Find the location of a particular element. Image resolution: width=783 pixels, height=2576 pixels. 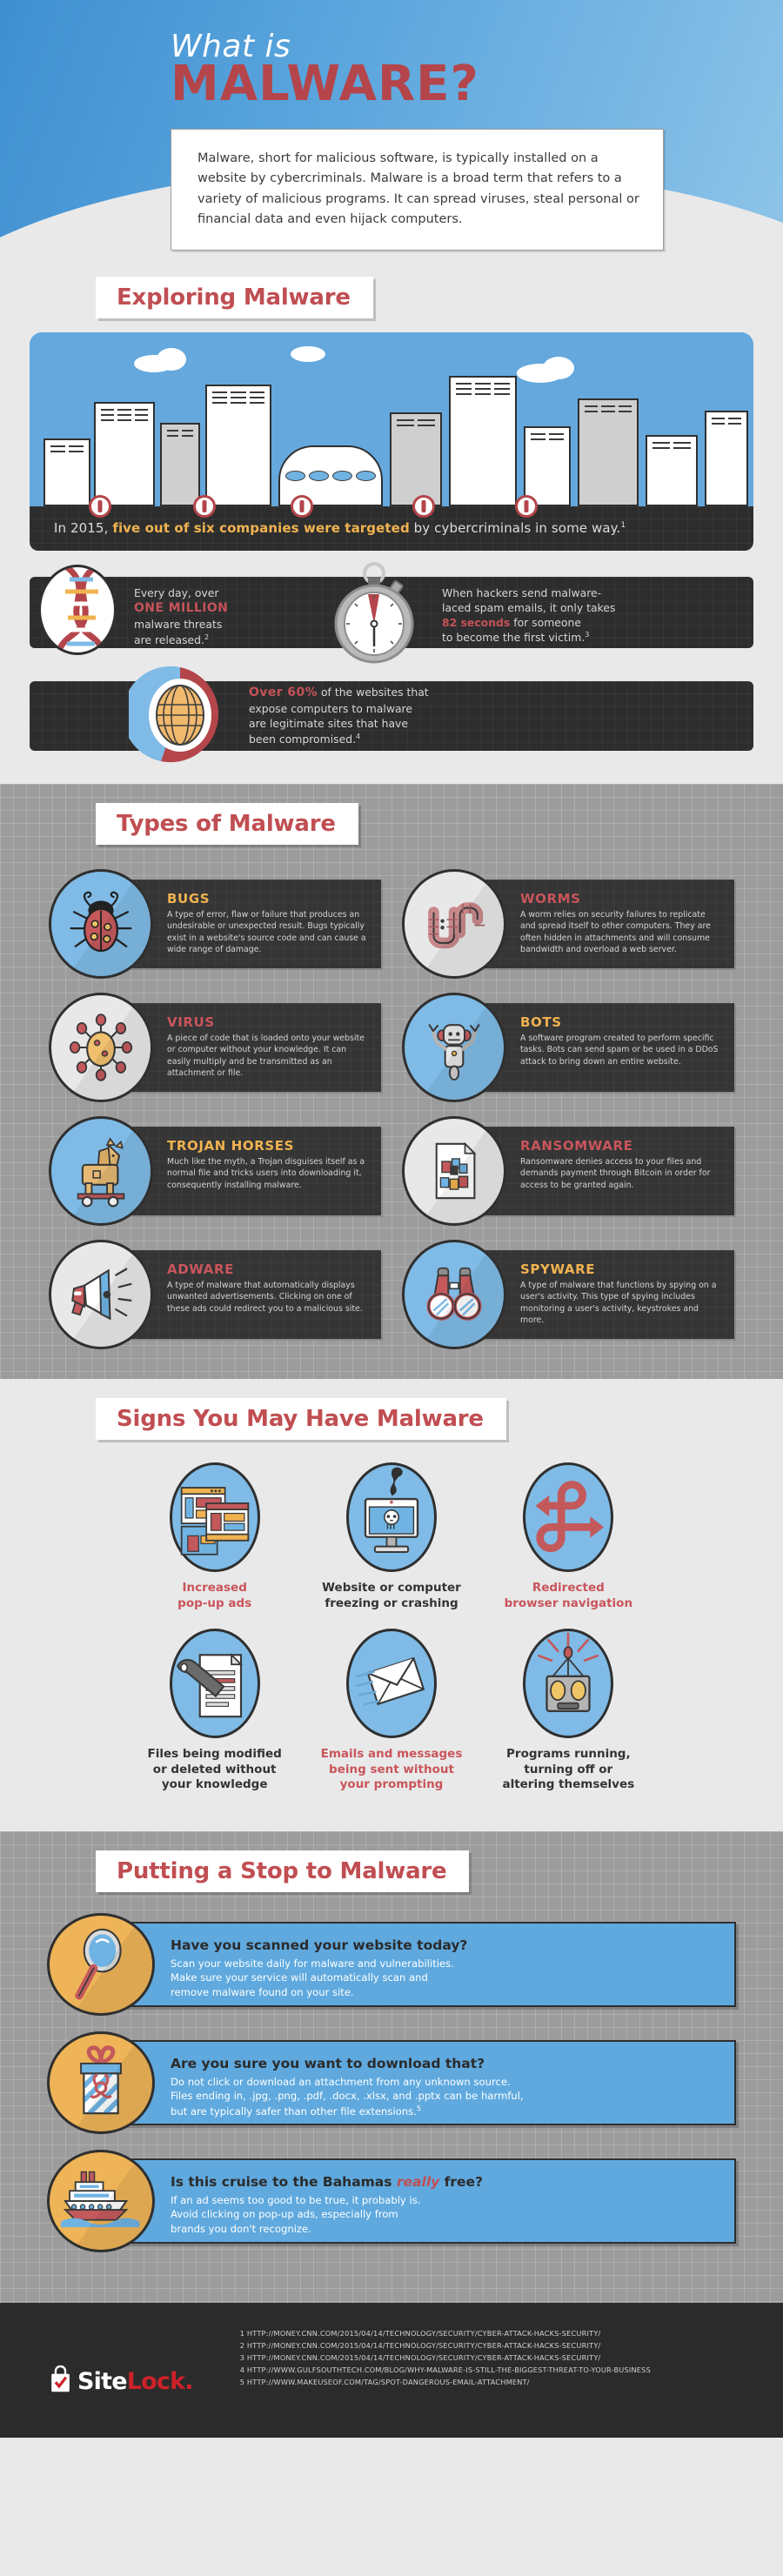

envelope-icon is located at coordinates (391, 1684).